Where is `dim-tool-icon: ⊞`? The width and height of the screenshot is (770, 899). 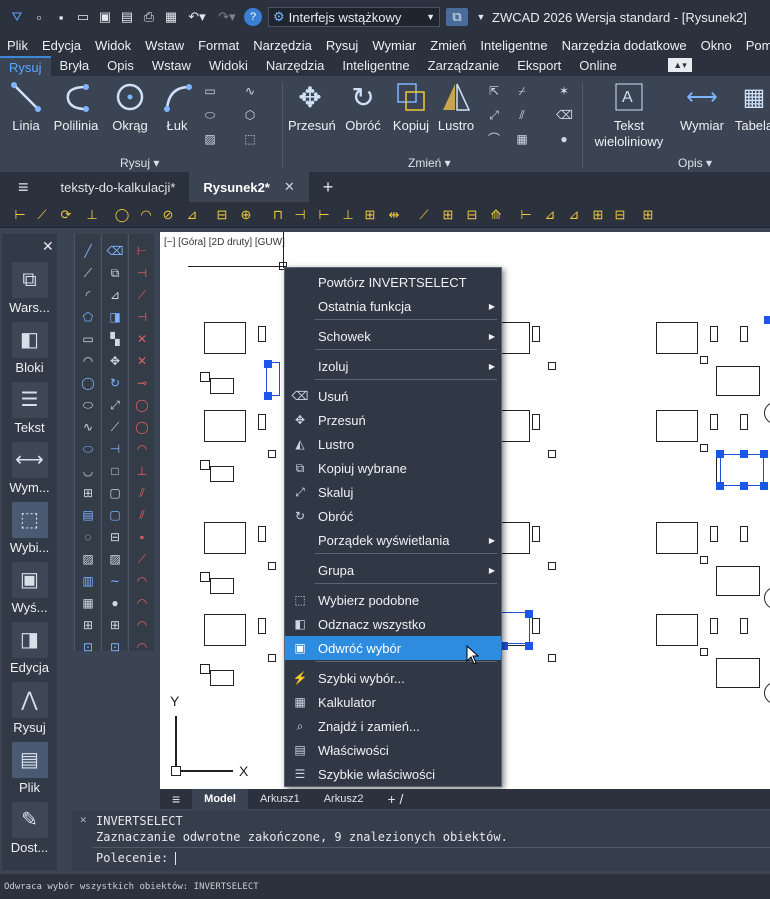
dim-tool-icon: ⊞ is located at coordinates (598, 215).